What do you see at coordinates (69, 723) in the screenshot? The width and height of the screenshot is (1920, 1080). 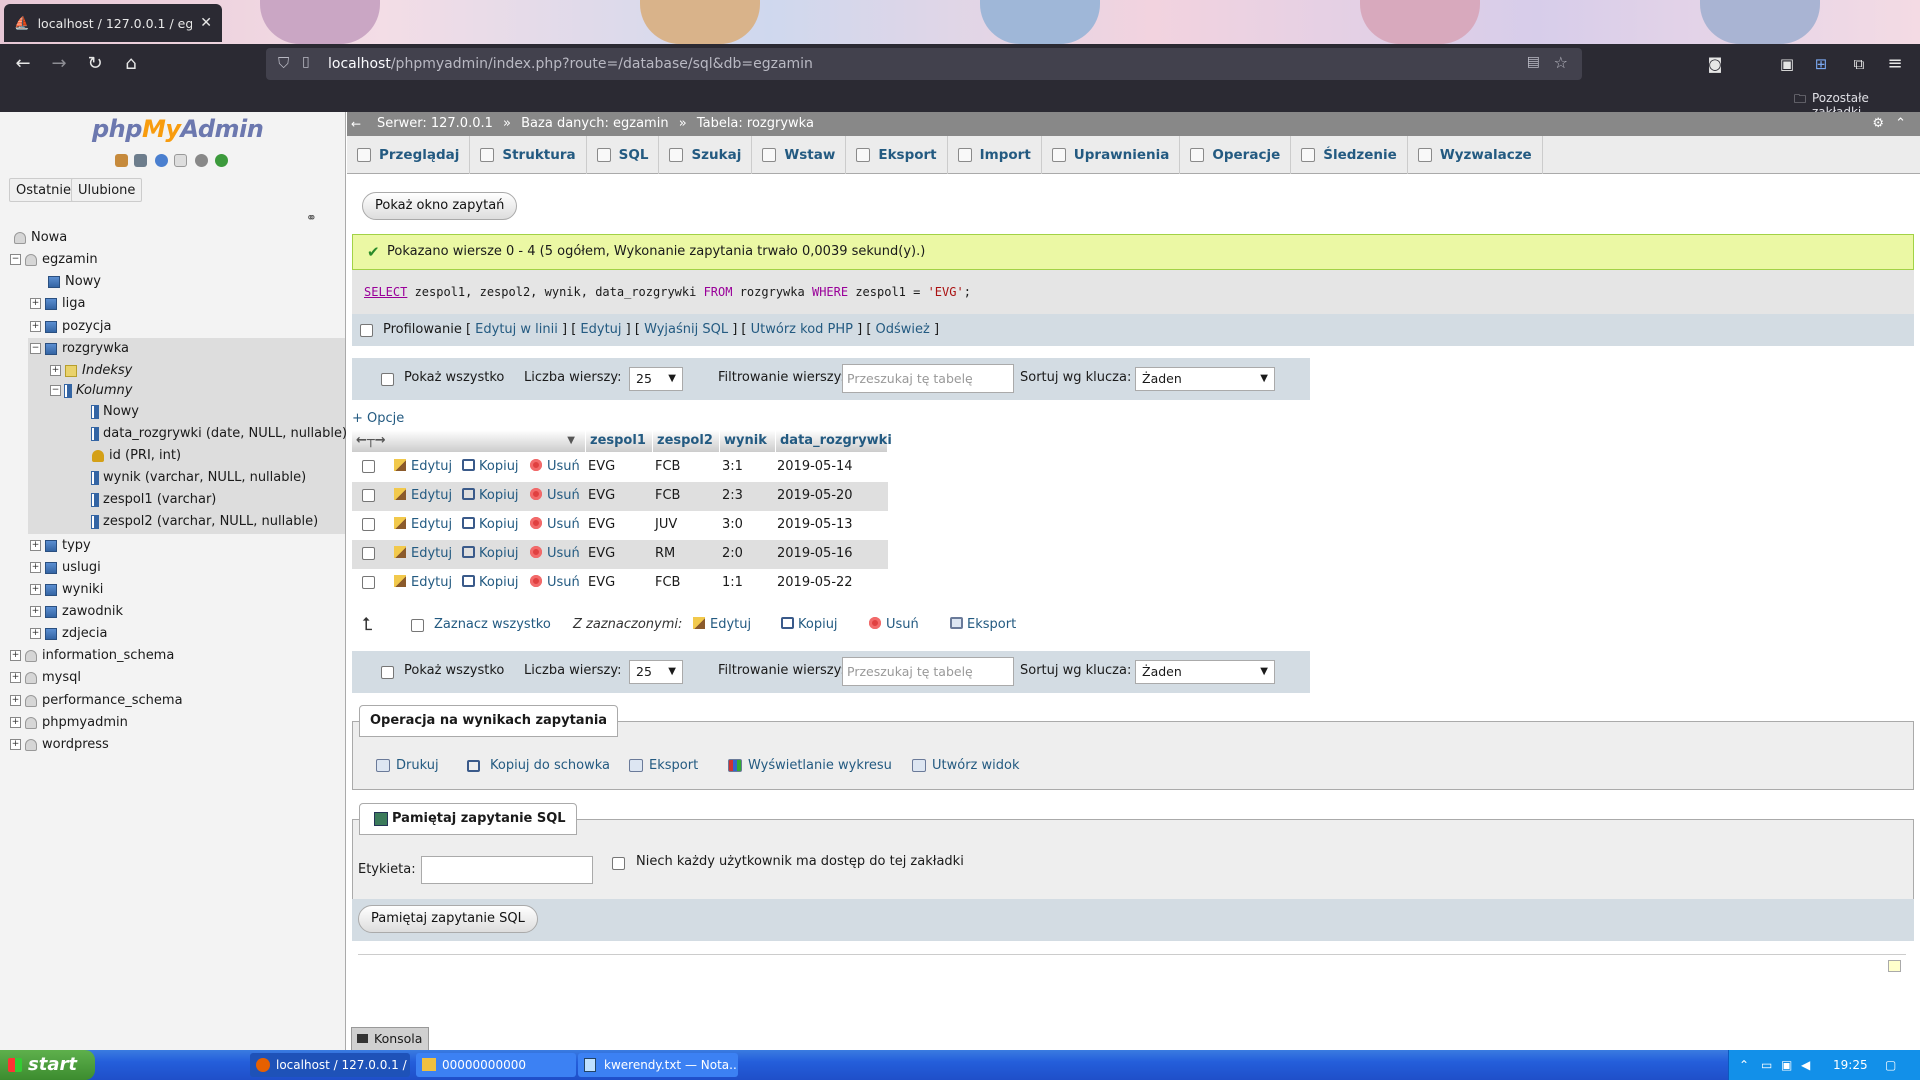 I see `tree-db-phpmyadmin: + phpmyadmin` at bounding box center [69, 723].